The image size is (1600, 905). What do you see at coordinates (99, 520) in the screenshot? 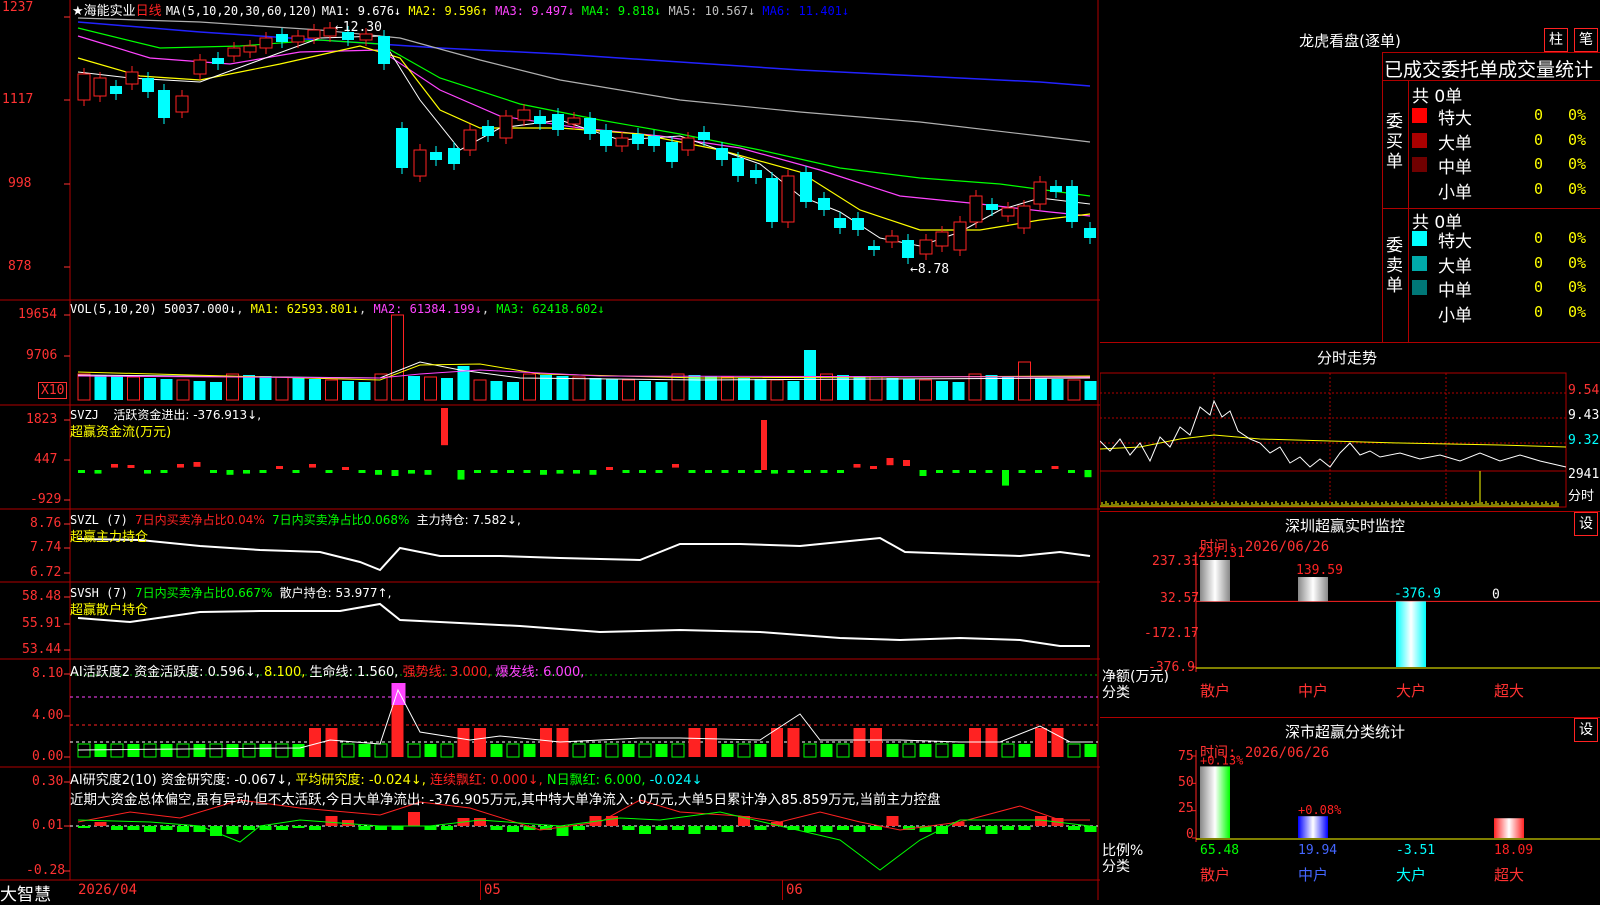
I see `svzl-title: SVZL (7)` at bounding box center [99, 520].